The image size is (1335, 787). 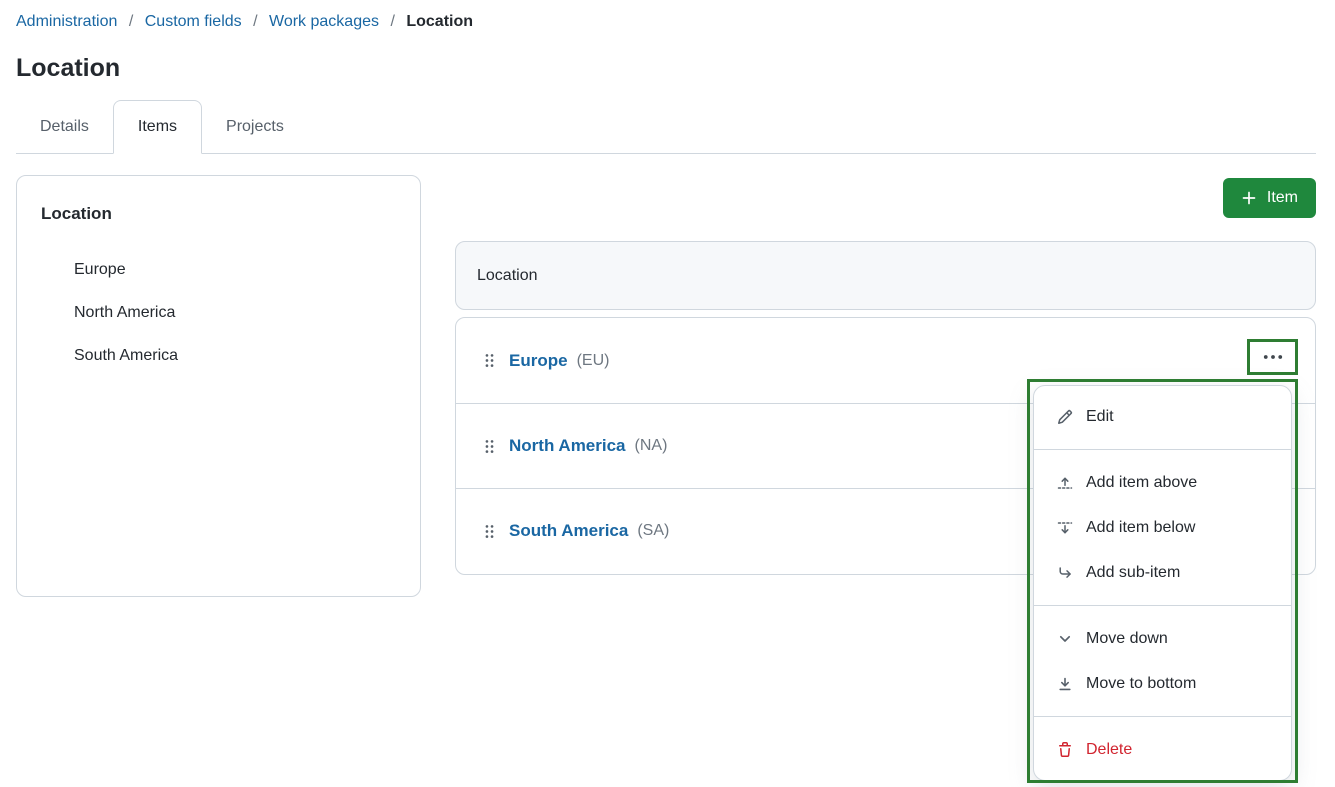 What do you see at coordinates (1064, 684) in the screenshot?
I see `move-to-bottom-icon` at bounding box center [1064, 684].